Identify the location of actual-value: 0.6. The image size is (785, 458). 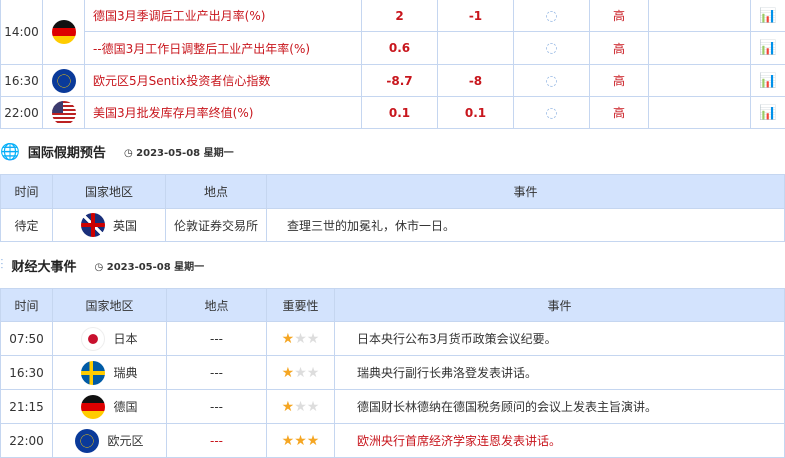
(400, 48).